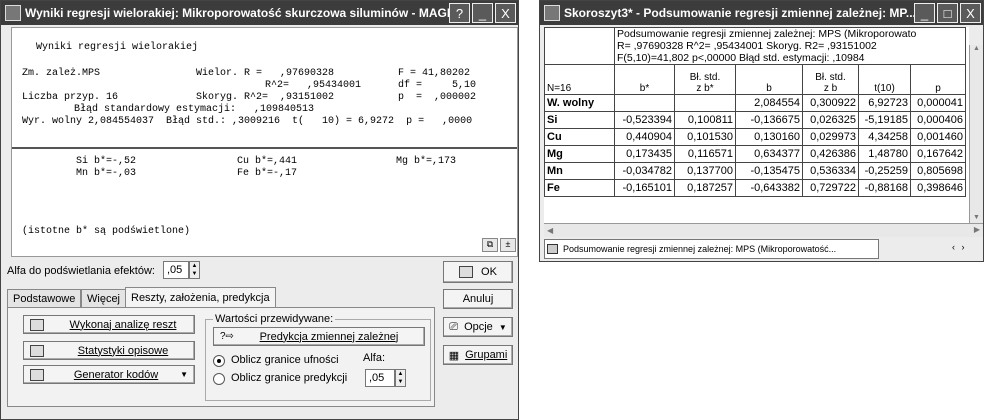 The height and width of the screenshot is (420, 984). I want to click on window-icon, so click(13, 13).